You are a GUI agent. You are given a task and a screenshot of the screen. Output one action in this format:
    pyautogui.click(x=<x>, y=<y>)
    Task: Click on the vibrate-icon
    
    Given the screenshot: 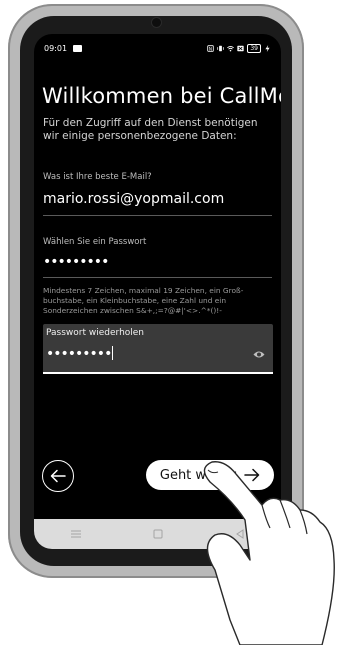 What is the action you would take?
    pyautogui.click(x=221, y=48)
    